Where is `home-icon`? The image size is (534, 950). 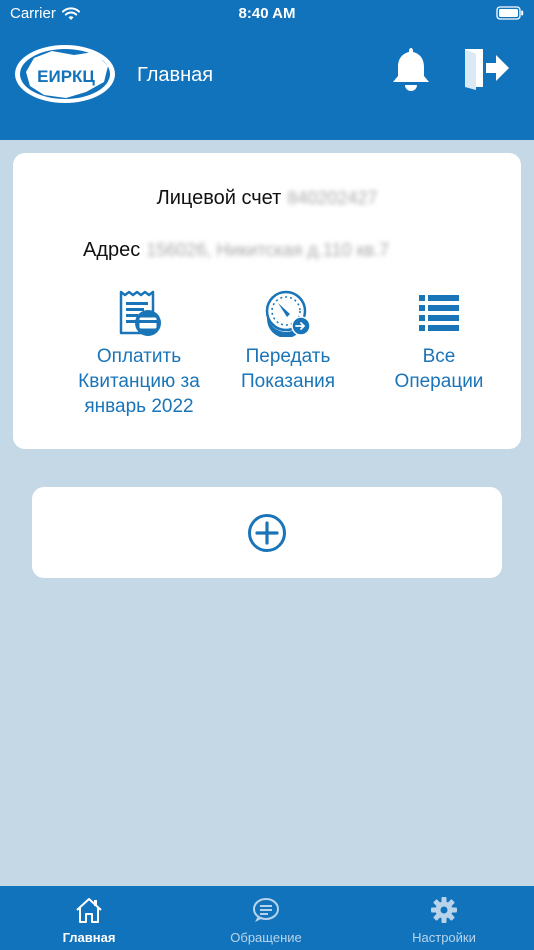 home-icon is located at coordinates (89, 910).